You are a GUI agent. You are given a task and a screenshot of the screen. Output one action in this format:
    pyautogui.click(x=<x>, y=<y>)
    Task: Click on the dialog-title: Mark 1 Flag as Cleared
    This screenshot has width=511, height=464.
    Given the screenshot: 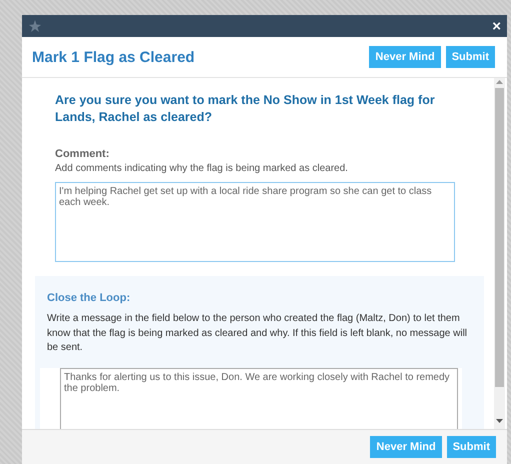 What is the action you would take?
    pyautogui.click(x=113, y=57)
    